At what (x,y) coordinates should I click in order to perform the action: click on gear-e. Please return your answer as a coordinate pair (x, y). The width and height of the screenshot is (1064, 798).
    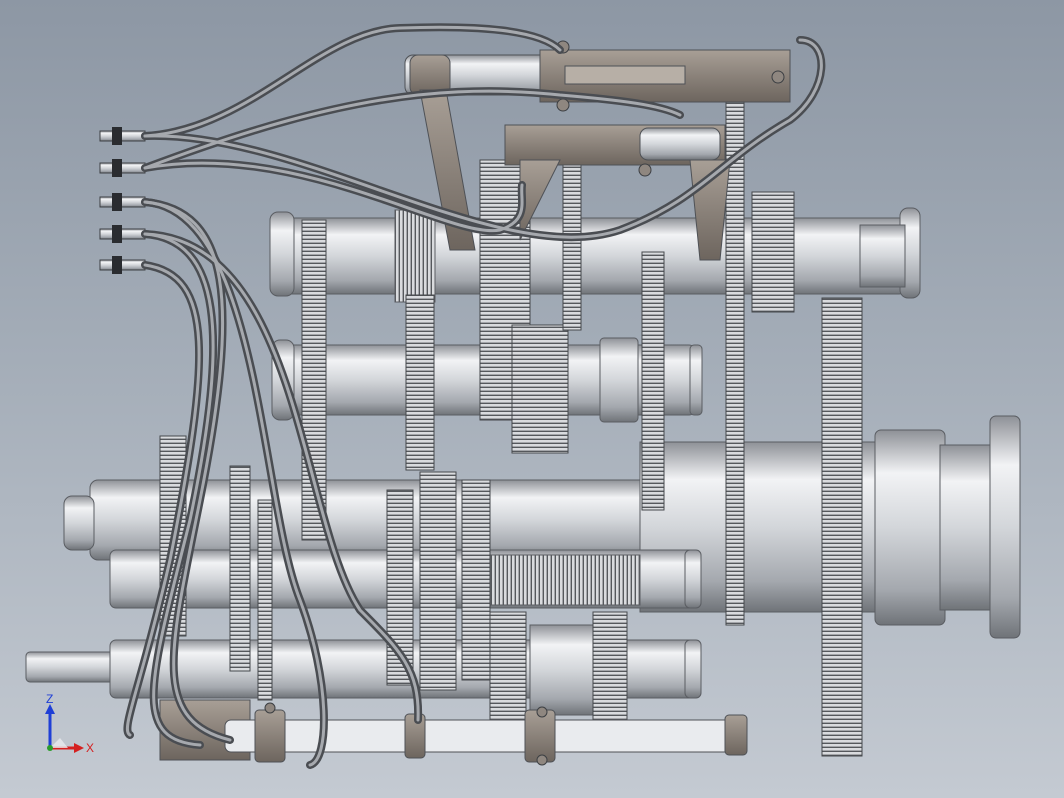
    Looking at the image, I should click on (572, 245).